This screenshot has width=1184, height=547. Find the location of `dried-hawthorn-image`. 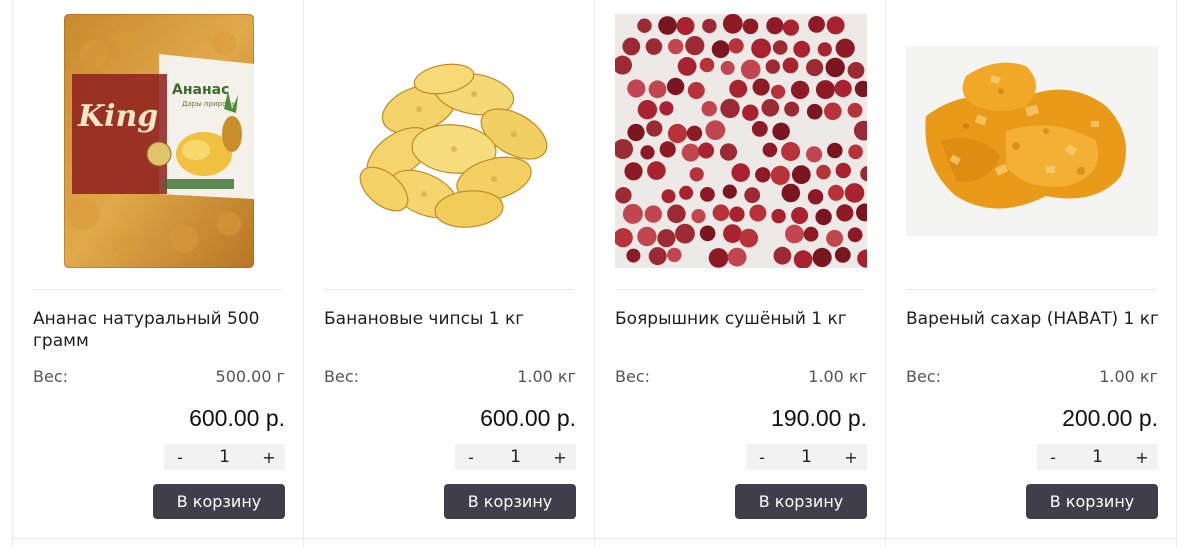

dried-hawthorn-image is located at coordinates (741, 141).